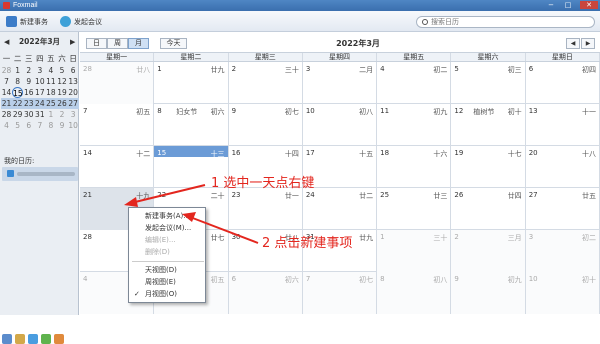 This screenshot has width=600, height=344. I want to click on day-cell: 8 初八, so click(414, 293).